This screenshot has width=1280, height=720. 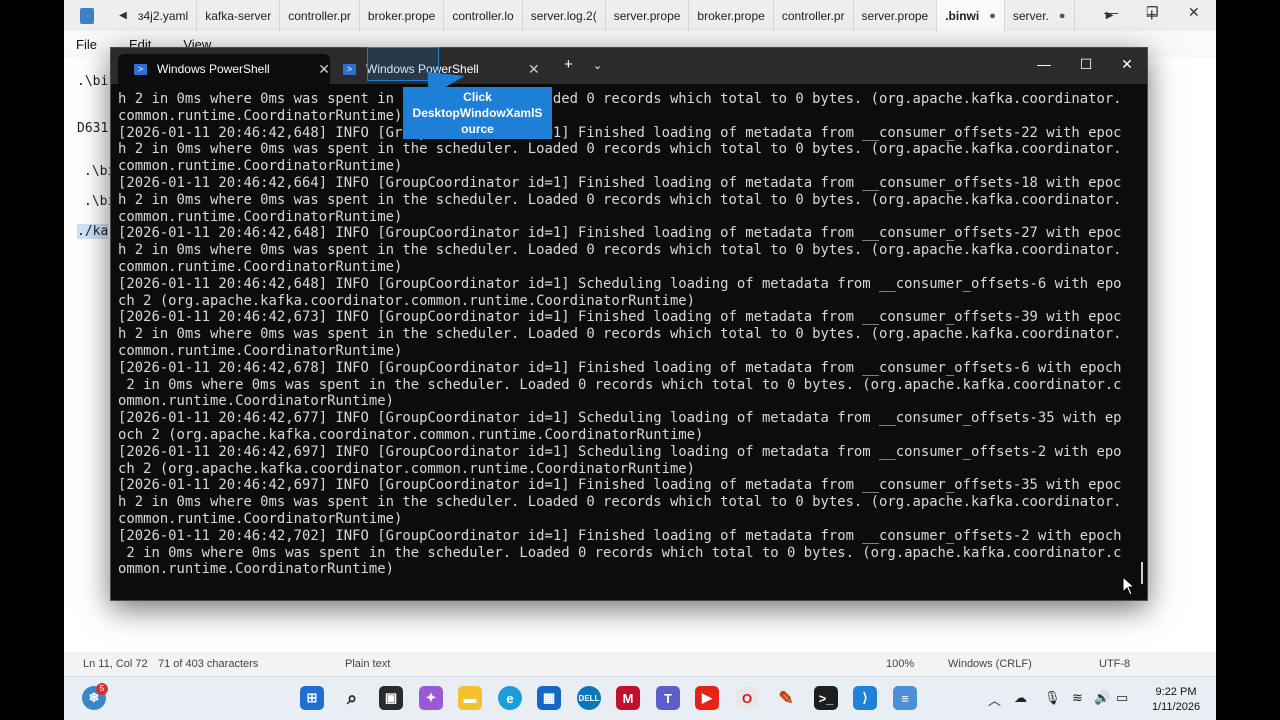 I want to click on notepad-app-icon, so click(x=87, y=15).